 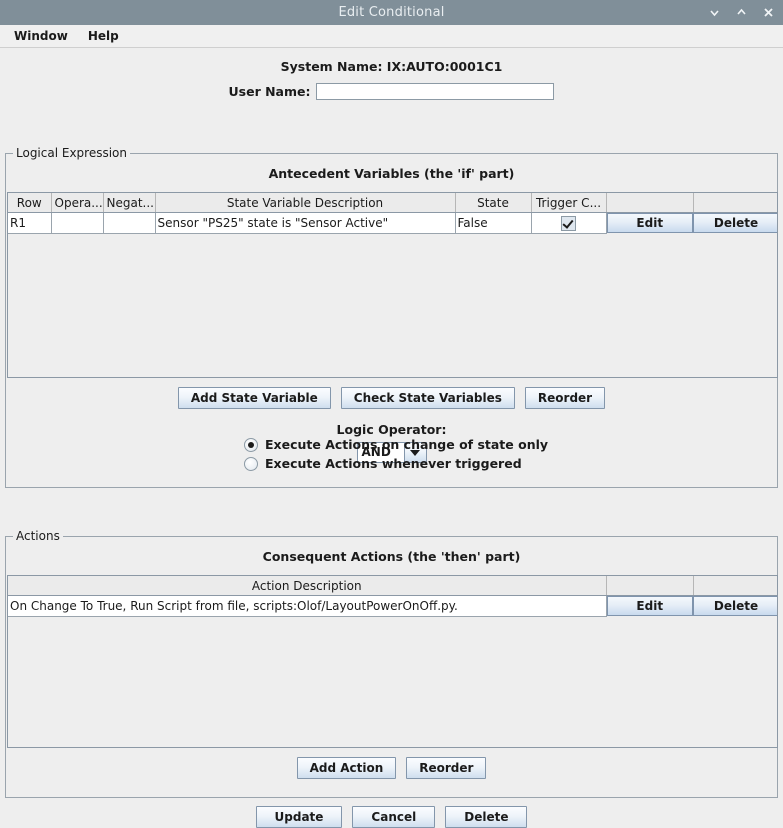 I want to click on trigger-checkbox, so click(x=568, y=223).